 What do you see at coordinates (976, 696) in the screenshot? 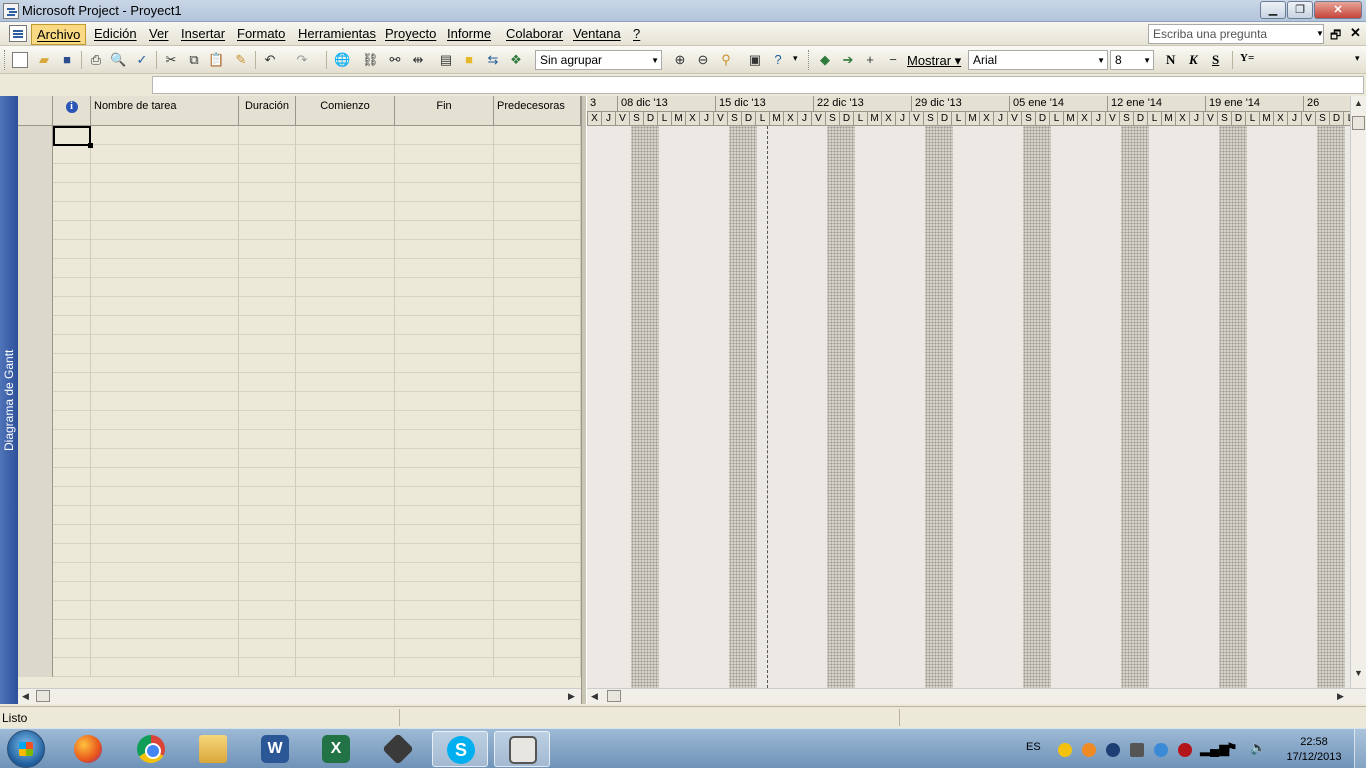
I see `gantt-horizontal-scrollbar: ◀ ▶` at bounding box center [976, 696].